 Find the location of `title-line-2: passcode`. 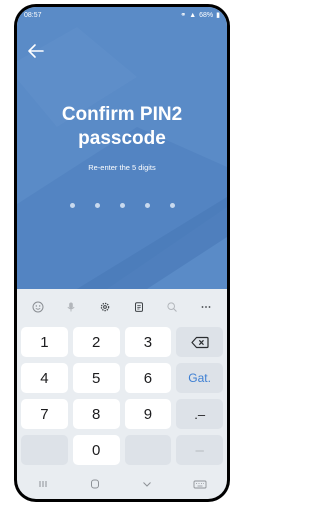

title-line-2: passcode is located at coordinates (122, 138).